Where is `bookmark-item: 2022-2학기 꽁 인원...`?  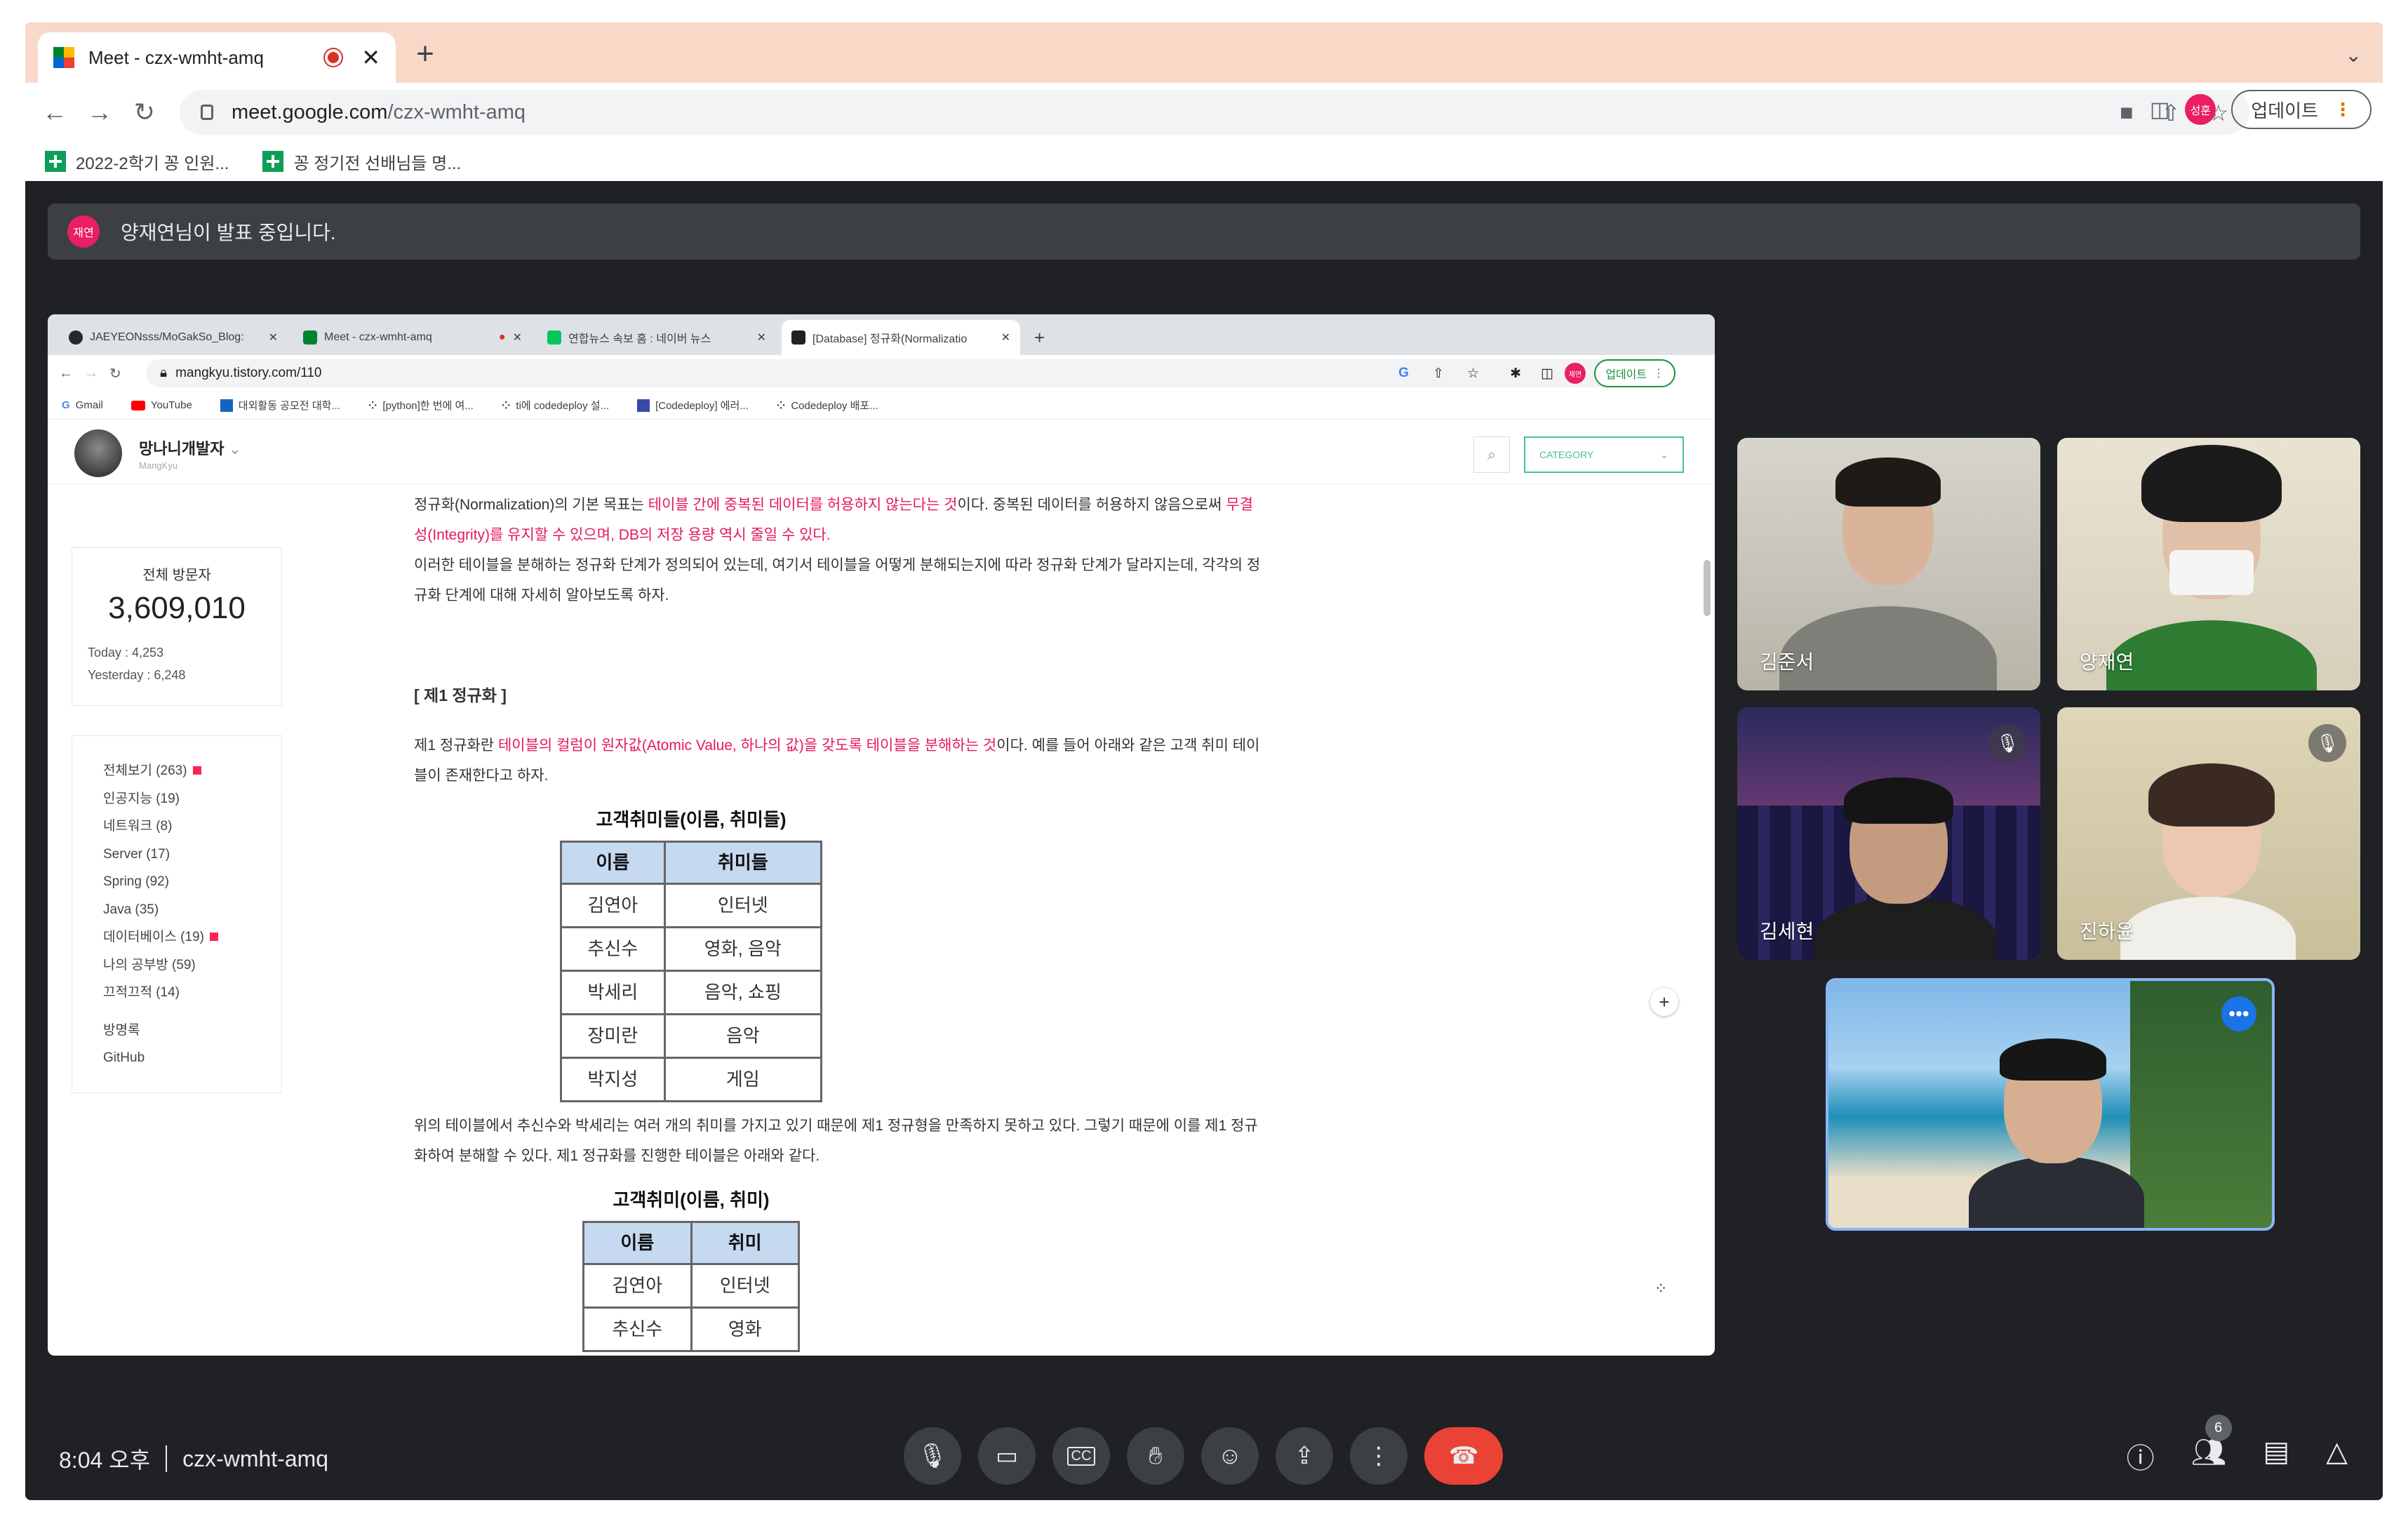 bookmark-item: 2022-2학기 꽁 인원... is located at coordinates (137, 161).